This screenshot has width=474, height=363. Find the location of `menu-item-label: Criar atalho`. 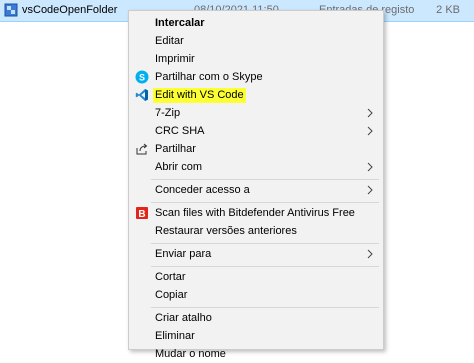

menu-item-label: Criar atalho is located at coordinates (183, 318).